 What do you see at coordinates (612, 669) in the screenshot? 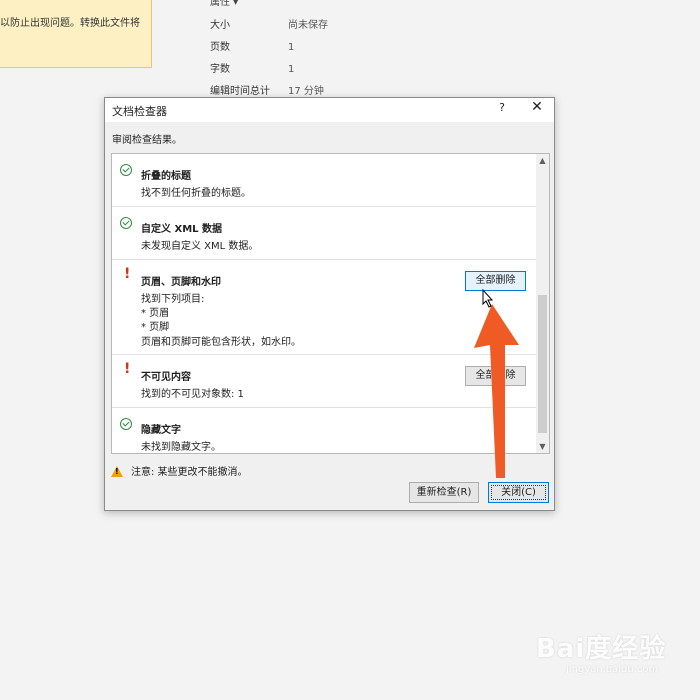
I see `watermark-url: jingyan.baidu.com` at bounding box center [612, 669].